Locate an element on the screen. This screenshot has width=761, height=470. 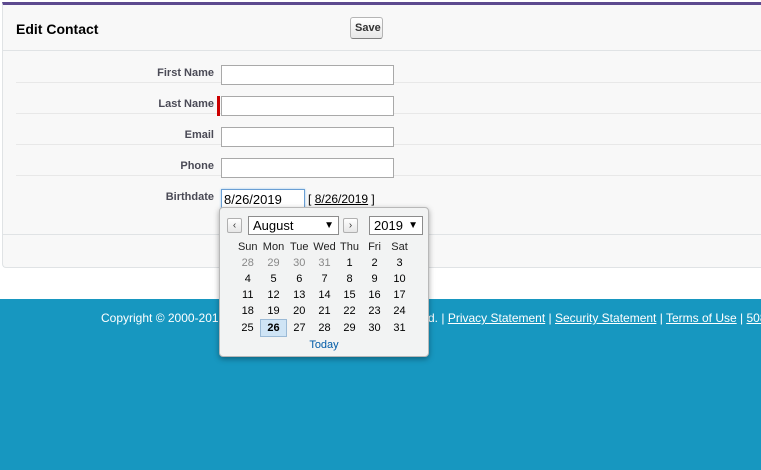
footer-partial-text: d. | is located at coordinates (436, 318).